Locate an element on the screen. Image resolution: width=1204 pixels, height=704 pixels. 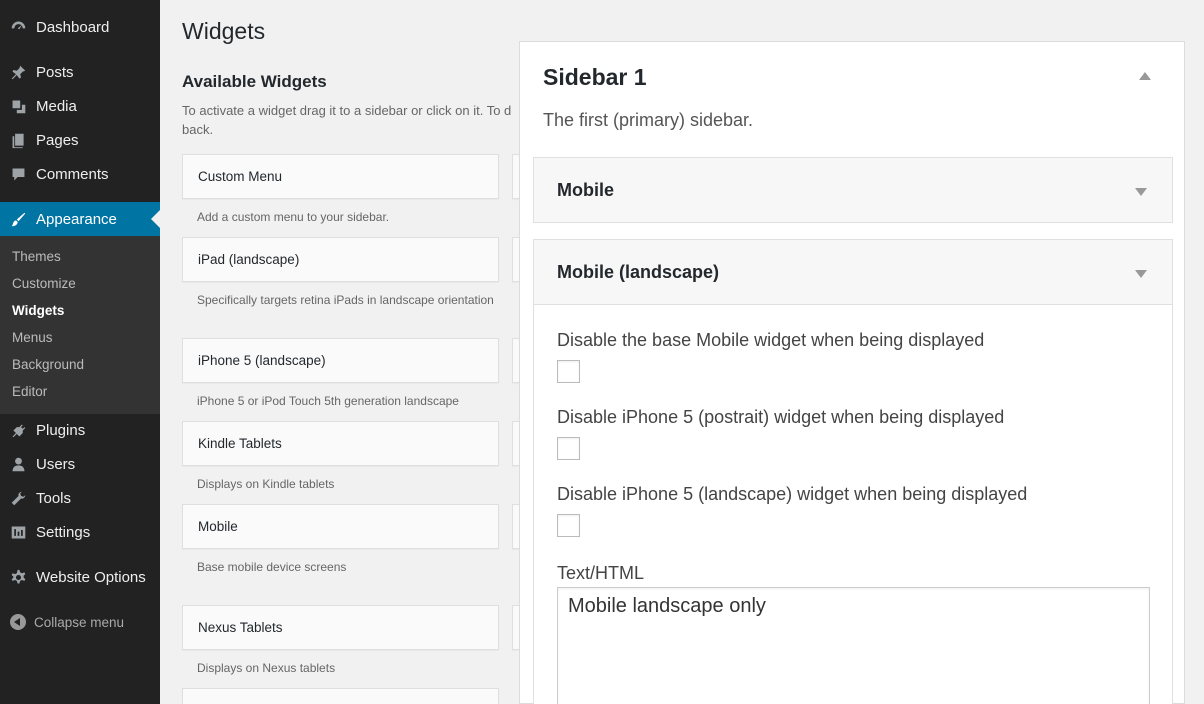
available-widgets-title: Available Widgets is located at coordinates (254, 81).